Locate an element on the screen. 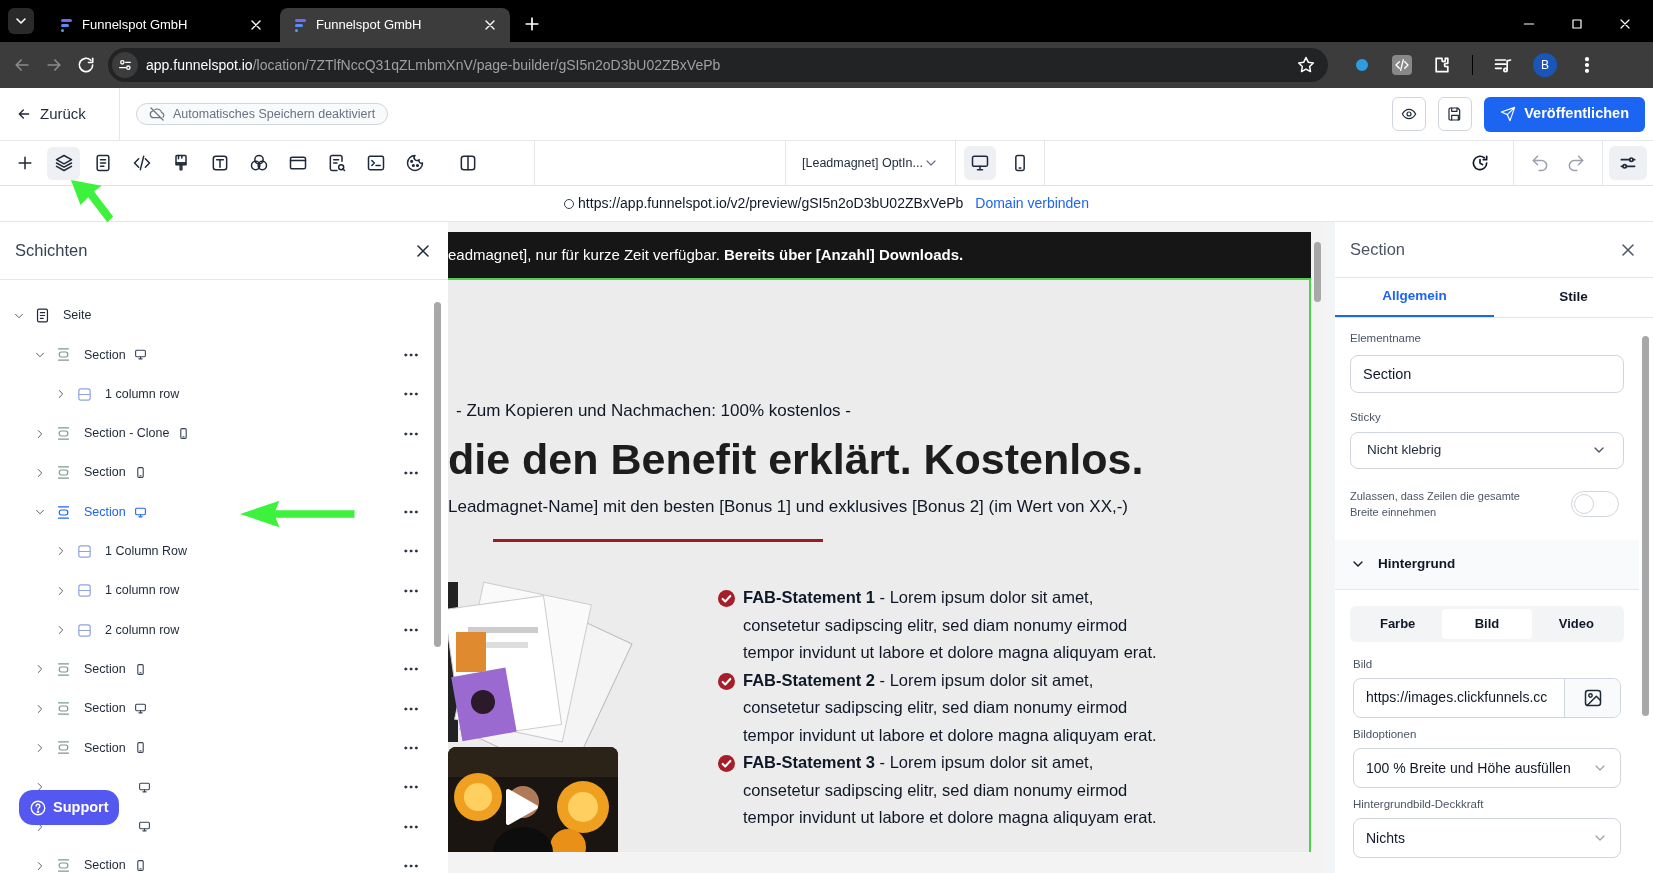  text-input-field: Section is located at coordinates (1487, 374).